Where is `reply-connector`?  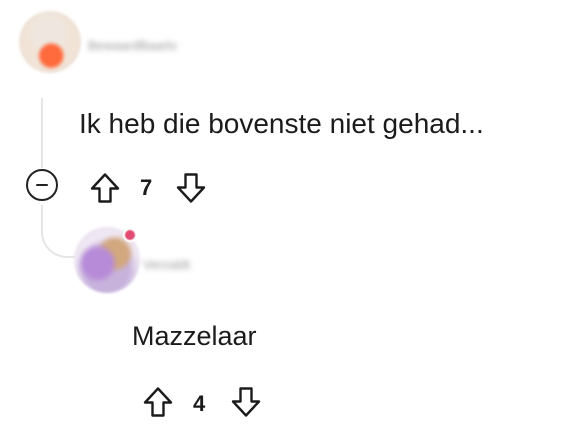 reply-connector is located at coordinates (58, 238).